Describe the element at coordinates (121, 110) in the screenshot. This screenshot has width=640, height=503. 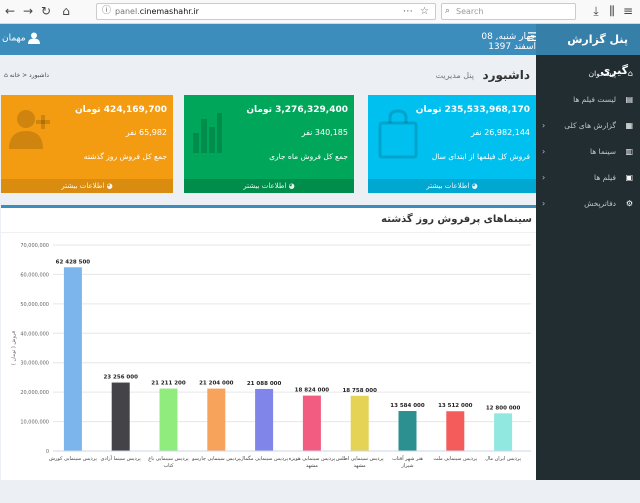
I see `stat-value: 424,169,700 تومان` at that location.